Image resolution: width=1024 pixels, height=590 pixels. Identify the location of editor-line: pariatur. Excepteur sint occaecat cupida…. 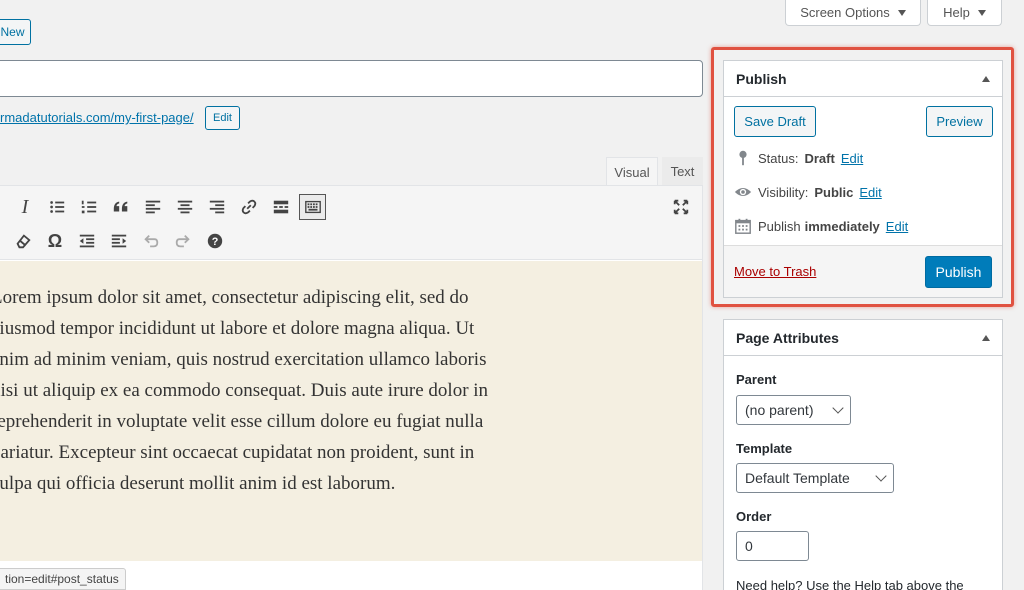
(237, 452).